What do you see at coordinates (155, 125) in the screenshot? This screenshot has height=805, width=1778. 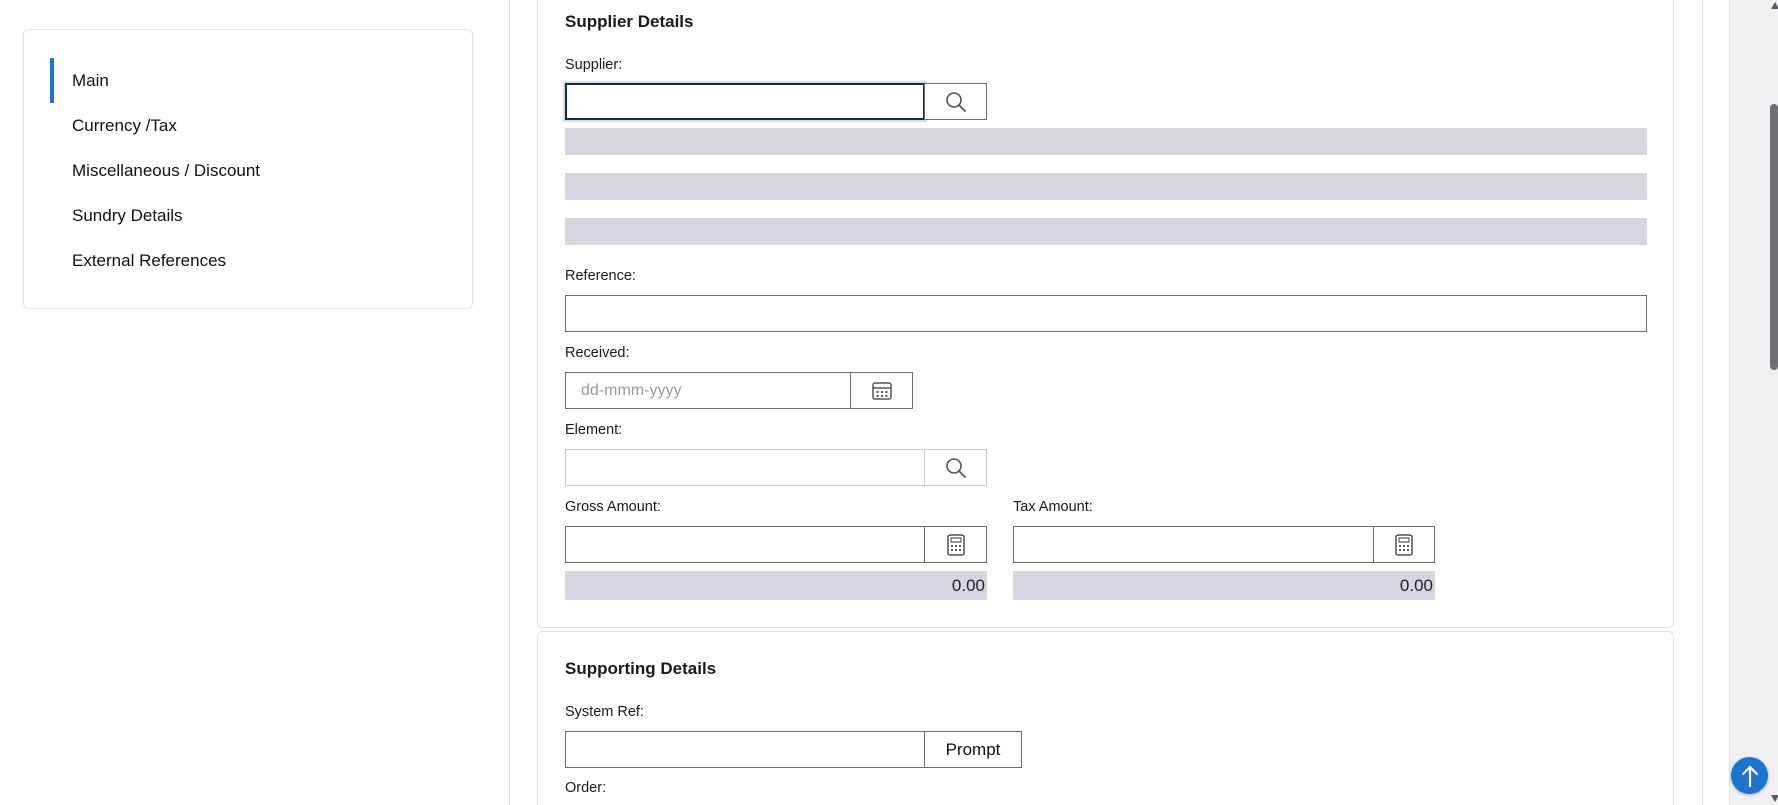 I see `nav-item-currency-tax: Currency /Tax` at bounding box center [155, 125].